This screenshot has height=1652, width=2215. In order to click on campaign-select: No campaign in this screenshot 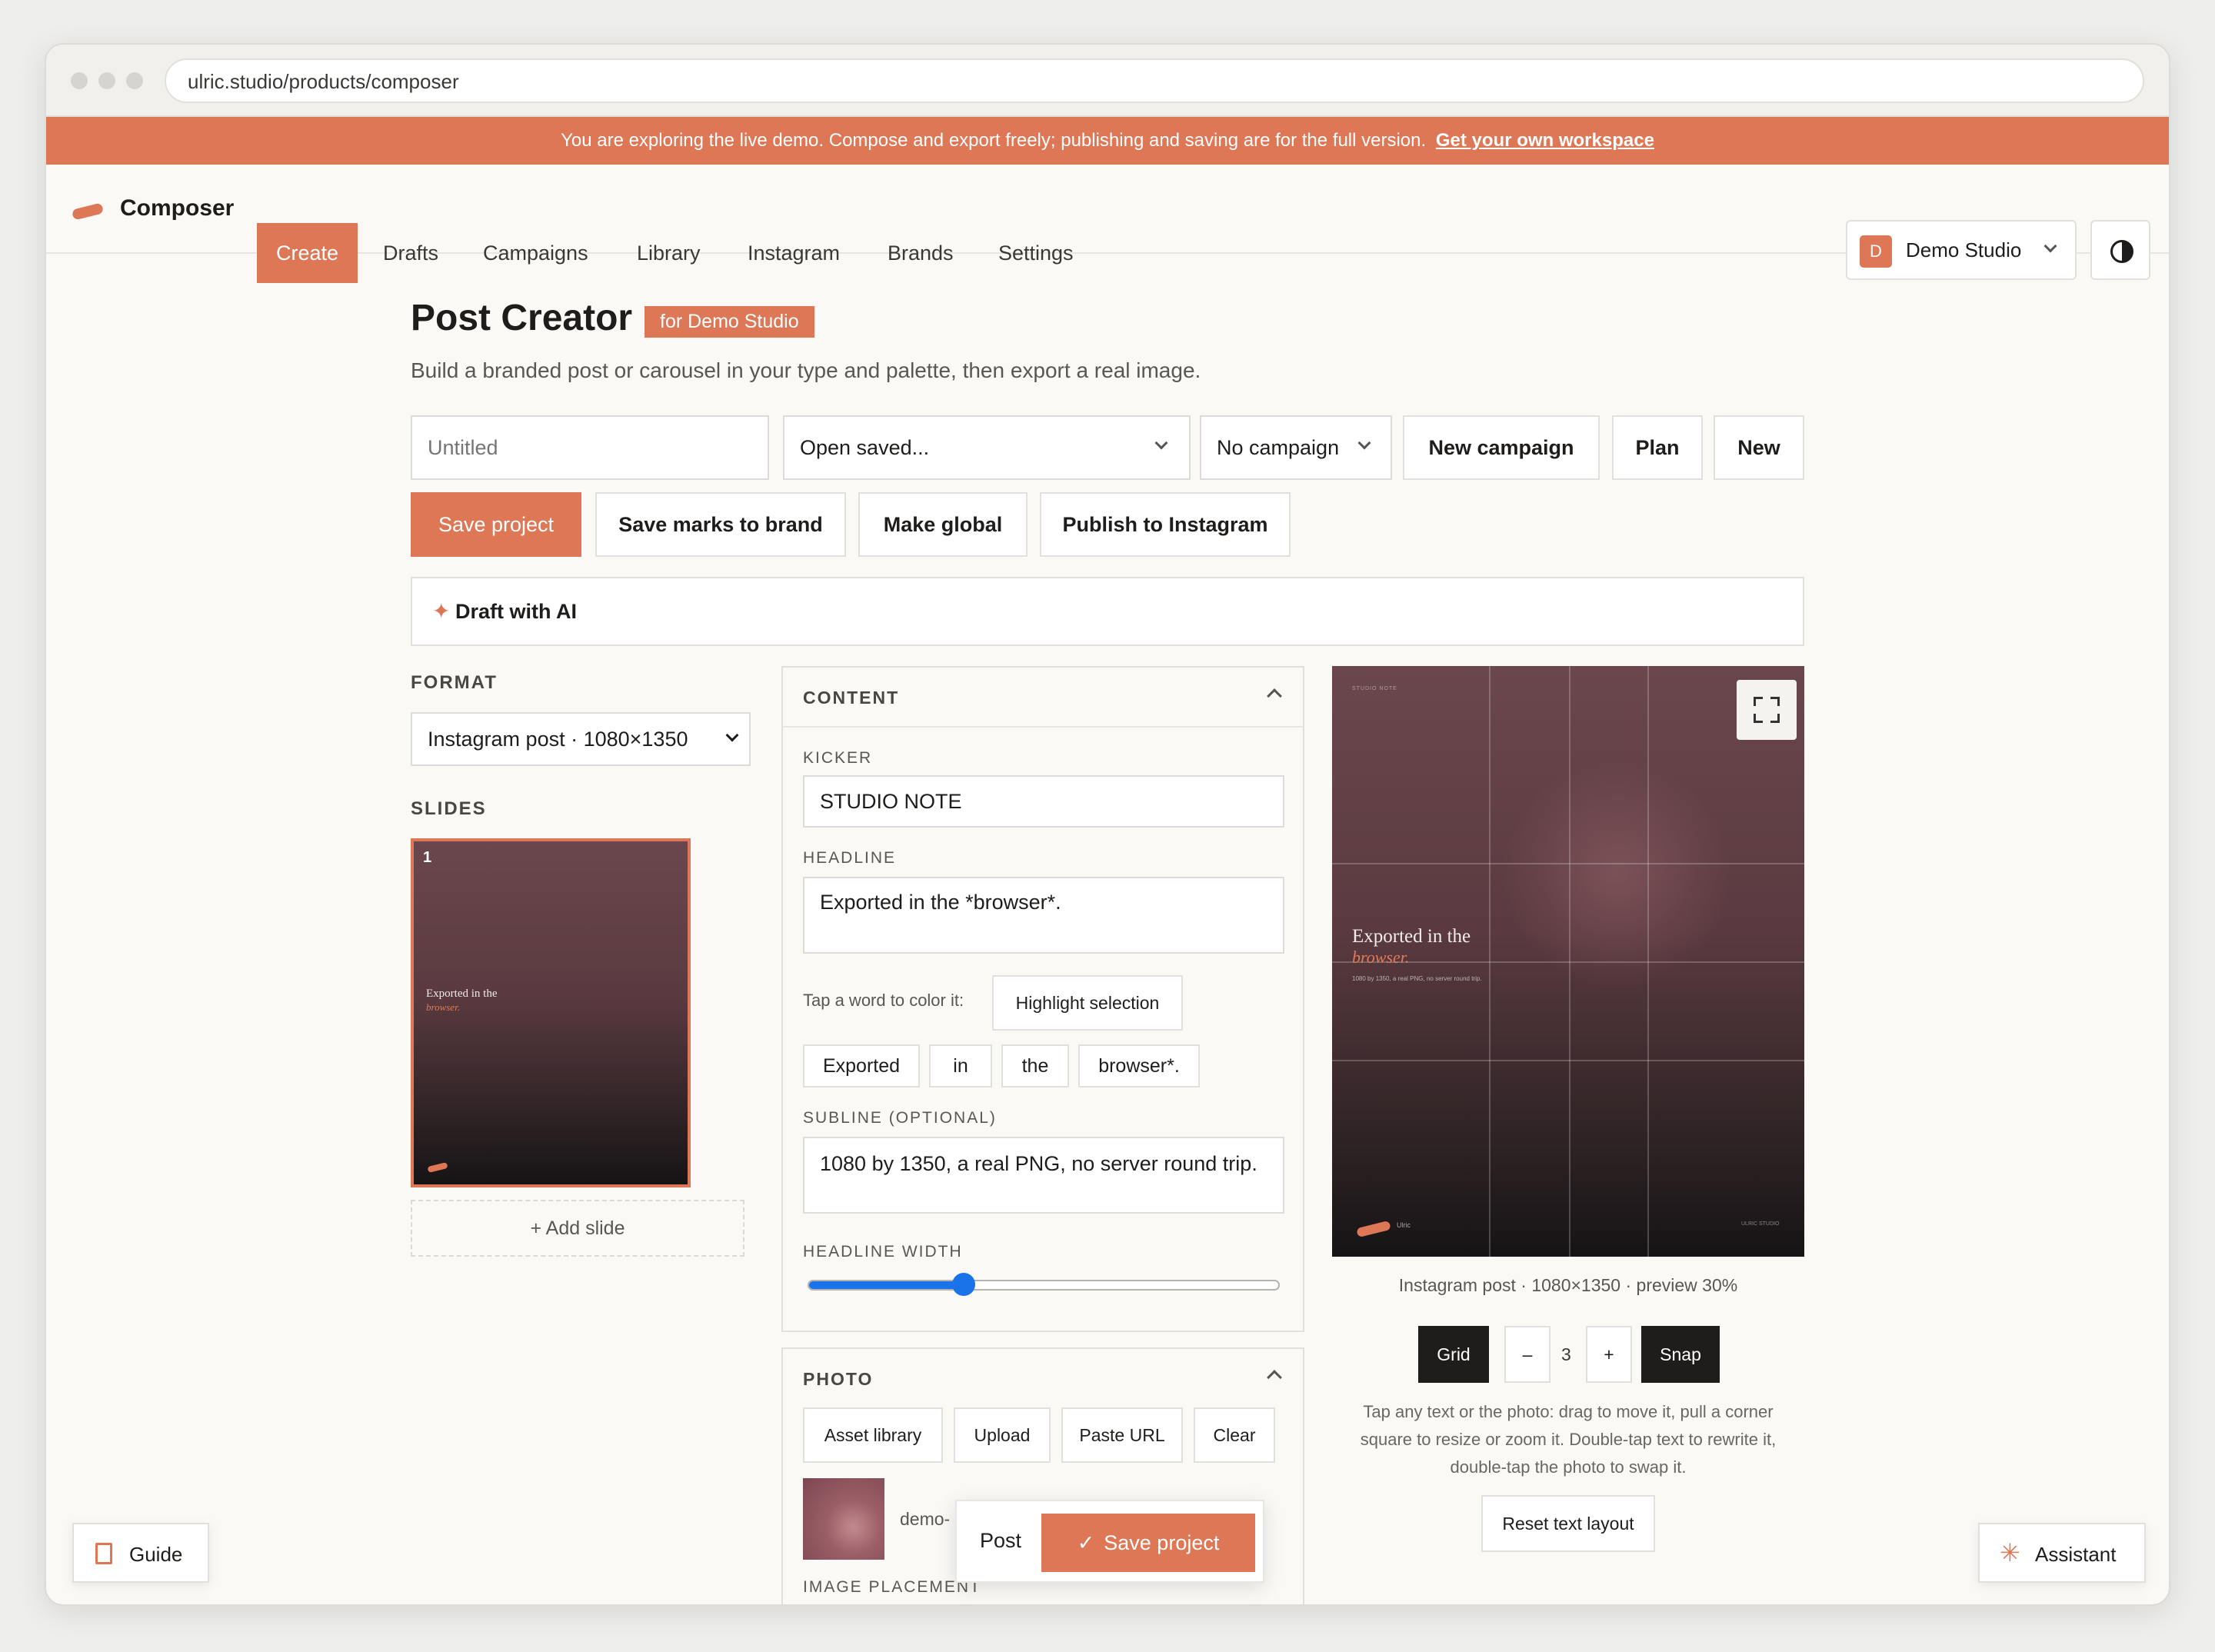, I will do `click(1296, 447)`.